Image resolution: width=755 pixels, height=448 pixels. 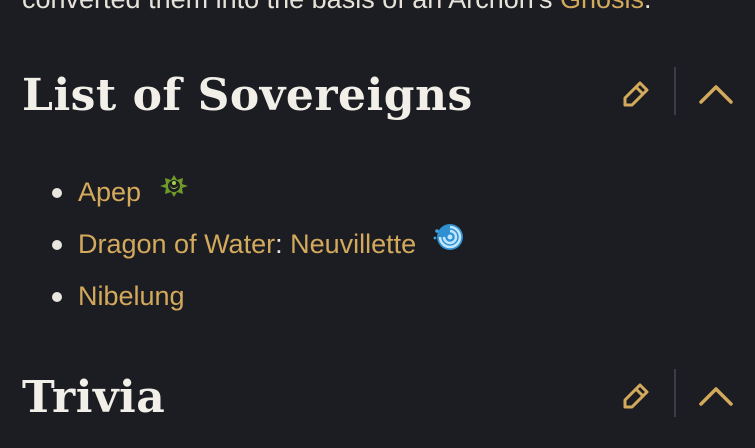 What do you see at coordinates (648, 7) in the screenshot?
I see `intro-text-end: .` at bounding box center [648, 7].